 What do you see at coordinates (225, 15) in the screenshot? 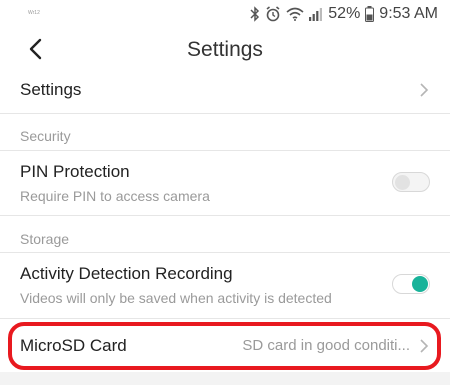
I see `status-bar: Wr12 52% 9:53 AM` at bounding box center [225, 15].